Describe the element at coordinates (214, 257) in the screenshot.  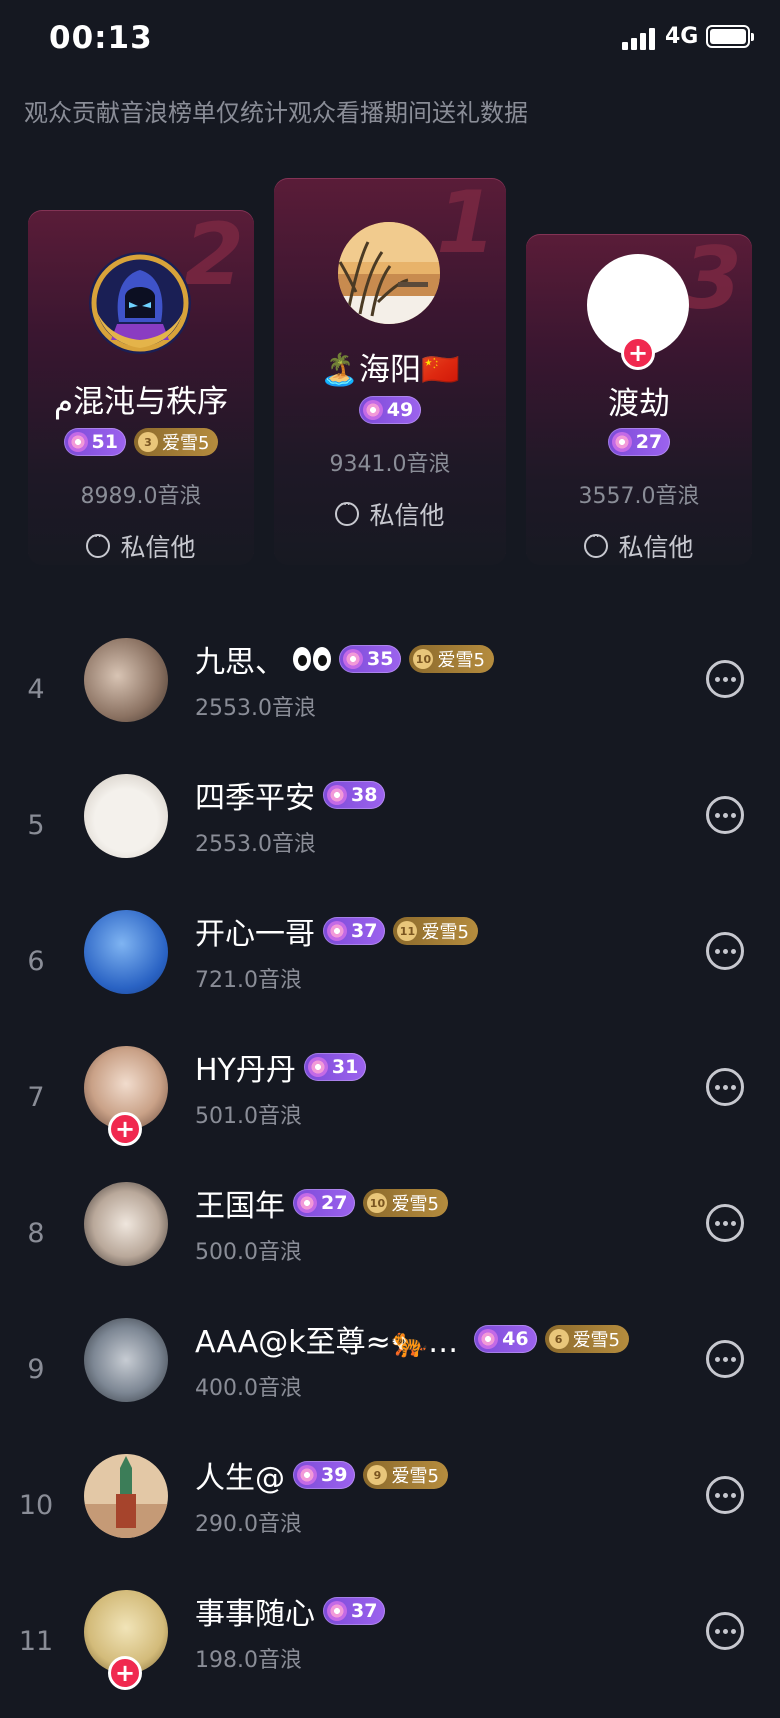
I see `podium-rank-number: 2` at that location.